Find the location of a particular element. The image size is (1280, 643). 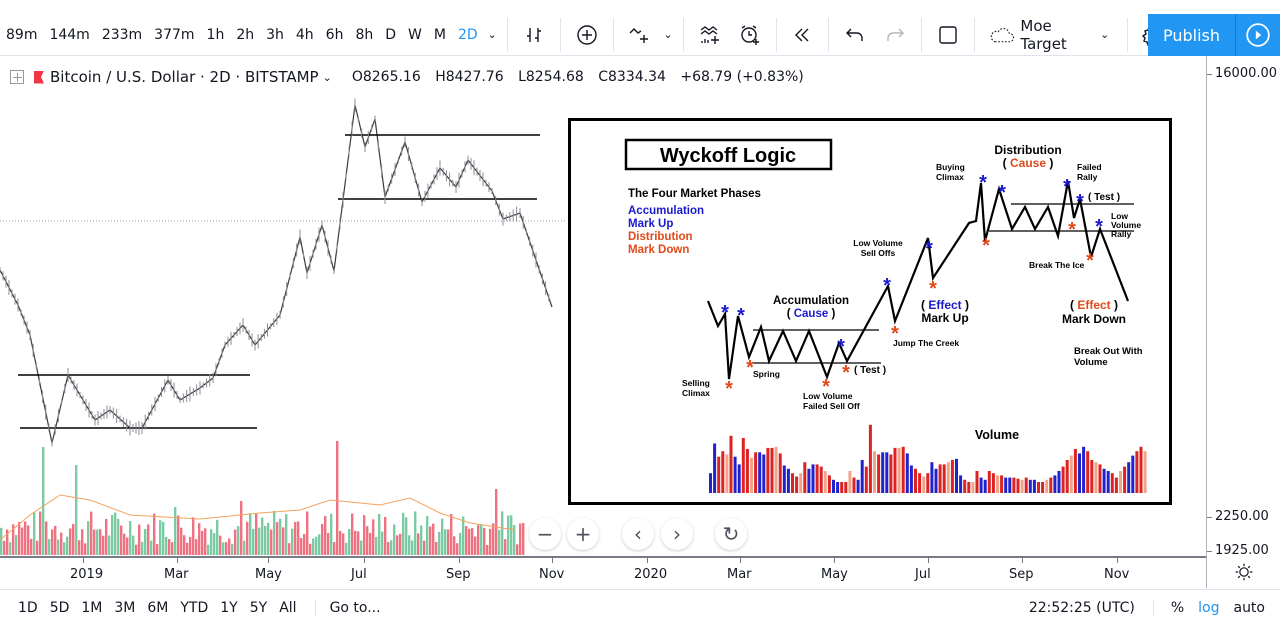

interval-2h: 2h is located at coordinates (245, 35).